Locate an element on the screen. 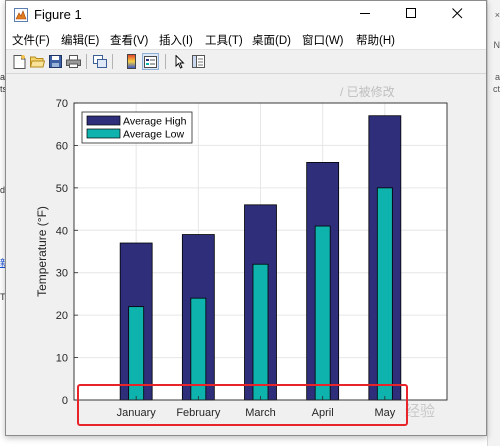 This screenshot has height=446, width=500. y-tick-label: 20 is located at coordinates (62, 316).